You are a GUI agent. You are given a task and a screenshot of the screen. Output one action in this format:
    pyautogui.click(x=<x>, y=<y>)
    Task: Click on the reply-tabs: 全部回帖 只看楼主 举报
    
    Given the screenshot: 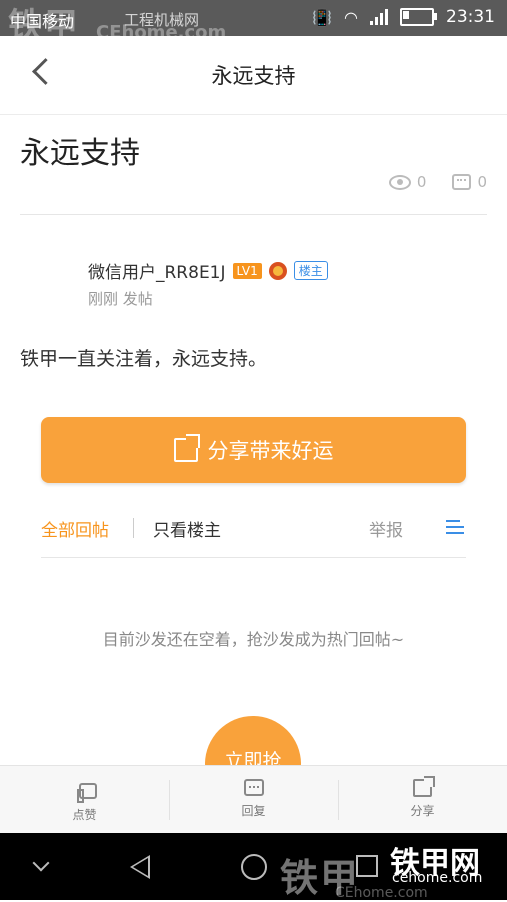 What is the action you would take?
    pyautogui.click(x=253, y=530)
    